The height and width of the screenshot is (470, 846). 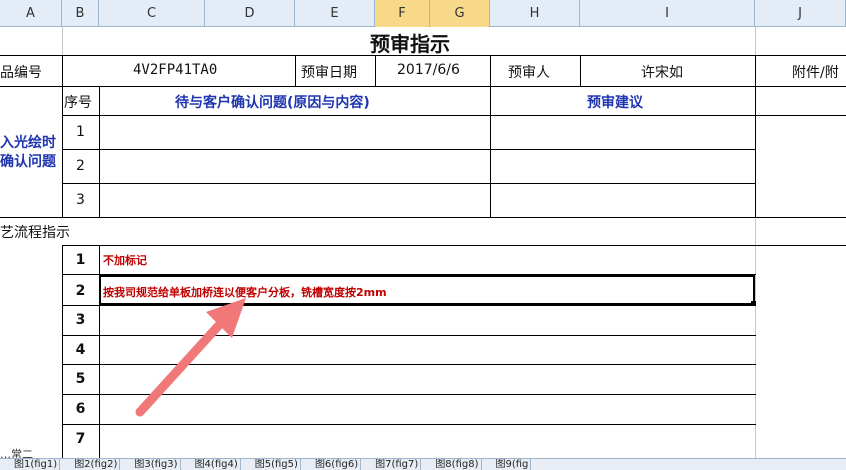 What do you see at coordinates (90, 464) in the screenshot?
I see `sheet-tab: 图2(fig2)` at bounding box center [90, 464].